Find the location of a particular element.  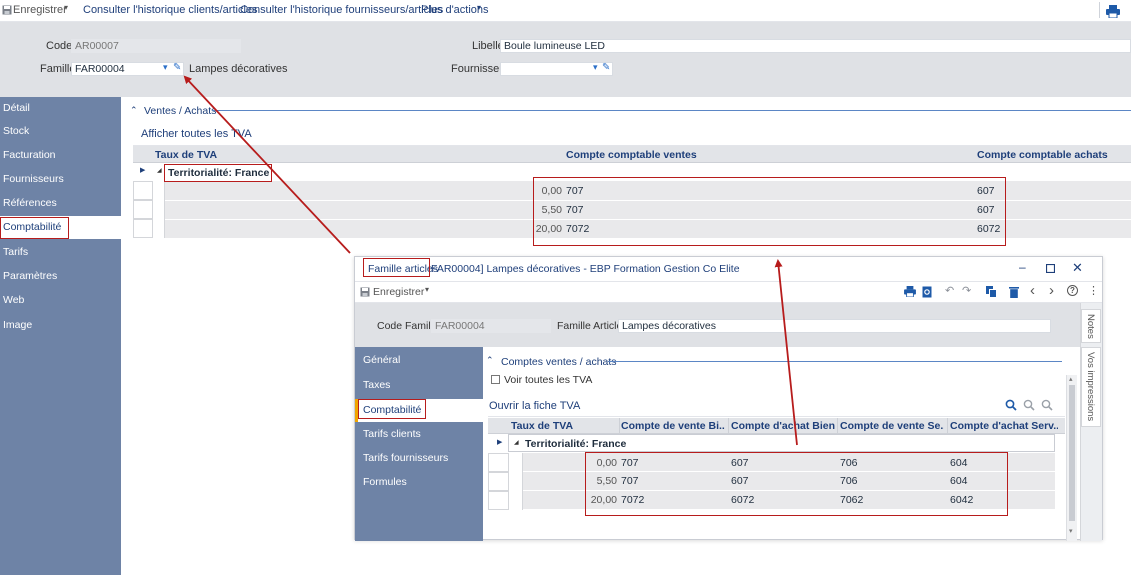

arrow-to-accounts is located at coordinates (786, 352).